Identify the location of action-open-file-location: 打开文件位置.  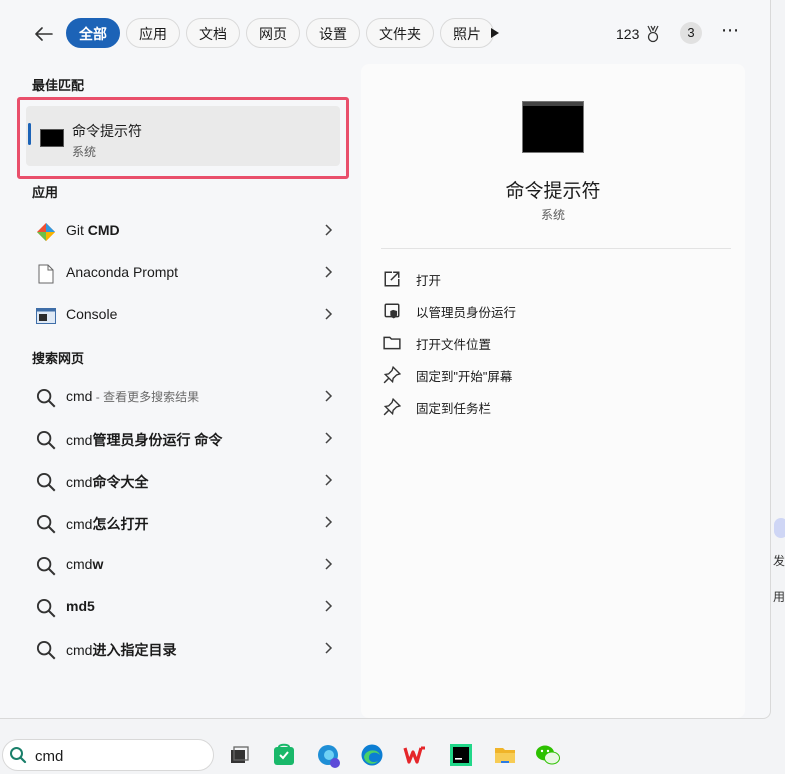
(553, 342).